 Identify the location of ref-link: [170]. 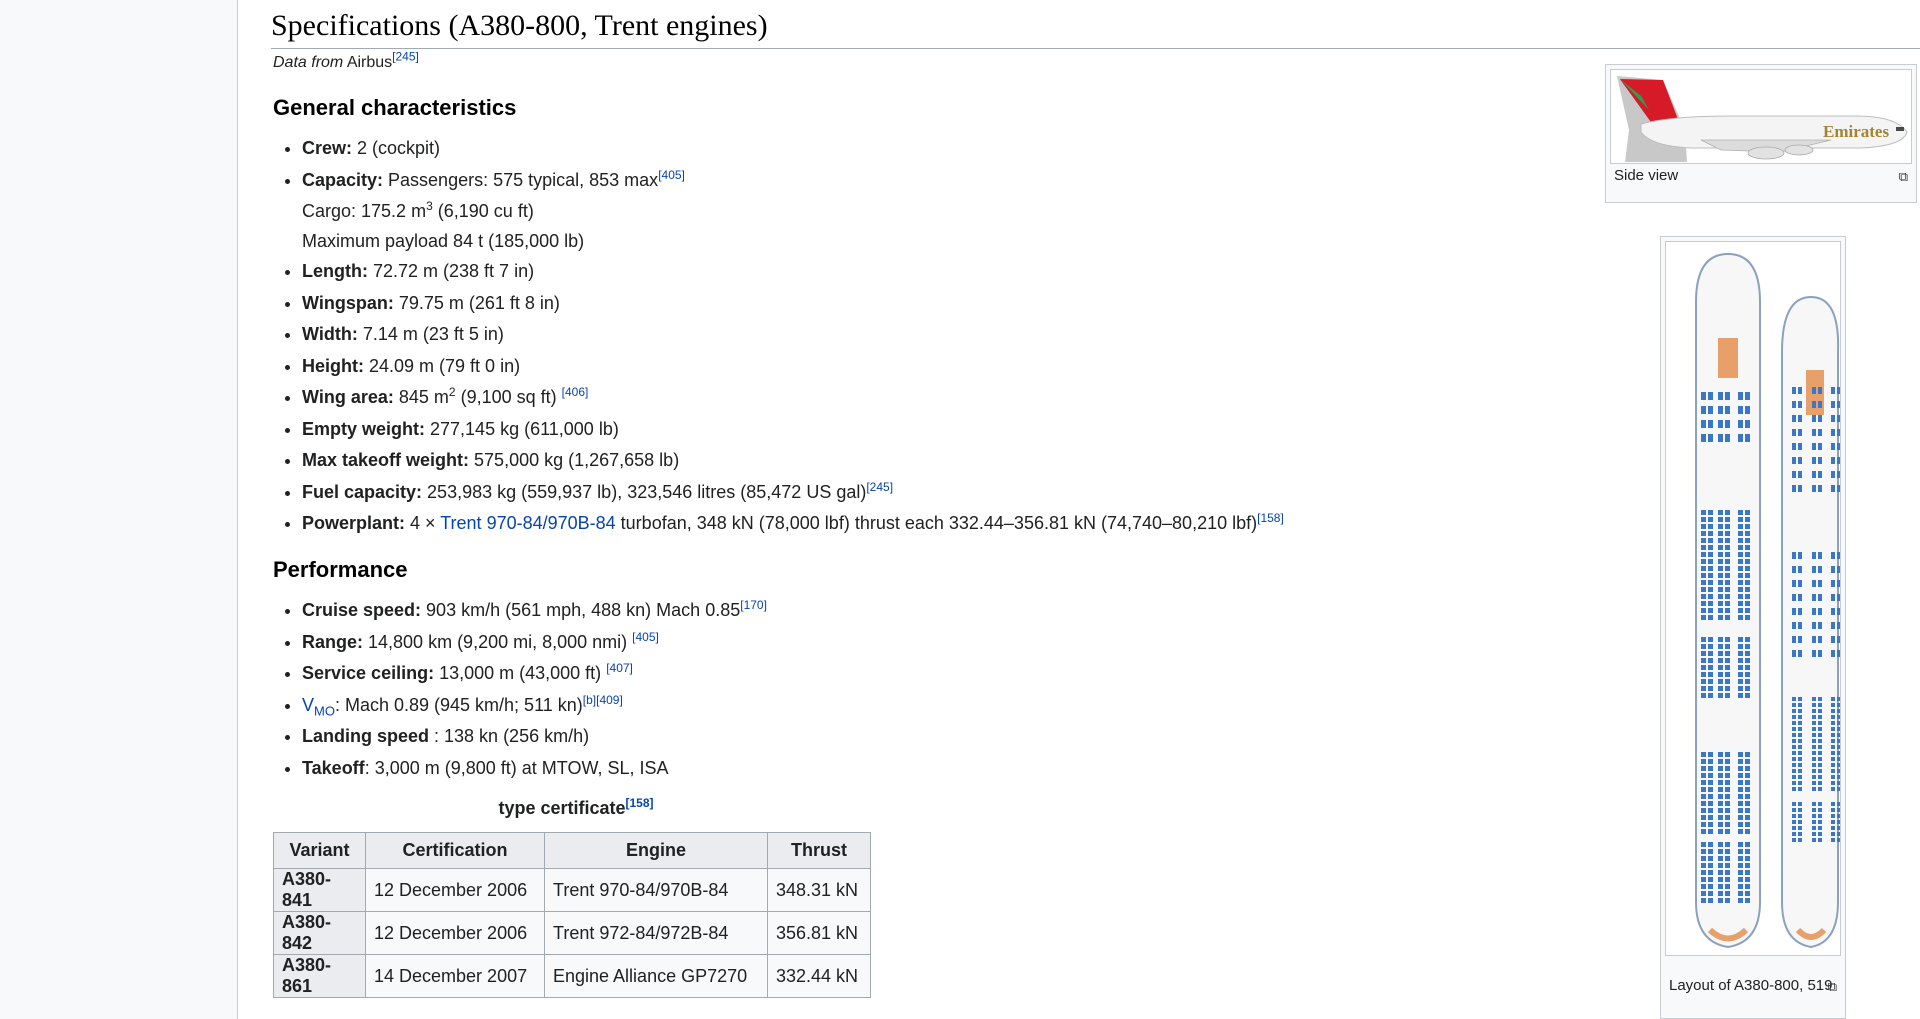
(753, 605).